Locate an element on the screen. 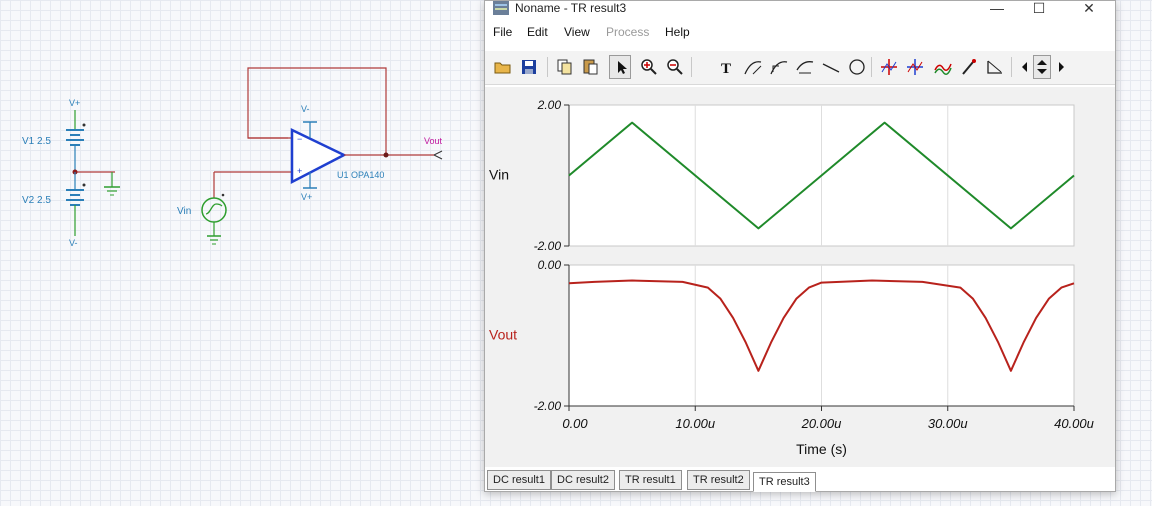 This screenshot has height=506, width=1152. line-tool-icon is located at coordinates (830, 67).